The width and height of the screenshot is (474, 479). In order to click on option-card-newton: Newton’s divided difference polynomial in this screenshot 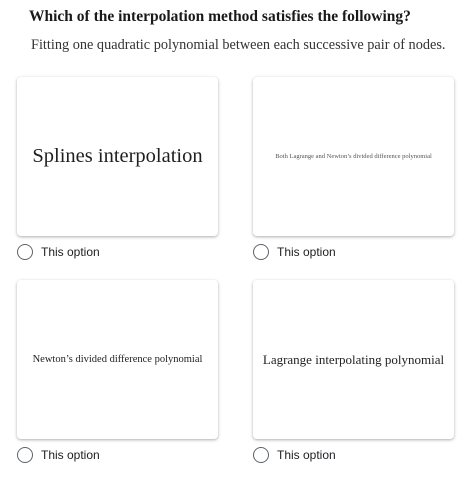, I will do `click(117, 359)`.